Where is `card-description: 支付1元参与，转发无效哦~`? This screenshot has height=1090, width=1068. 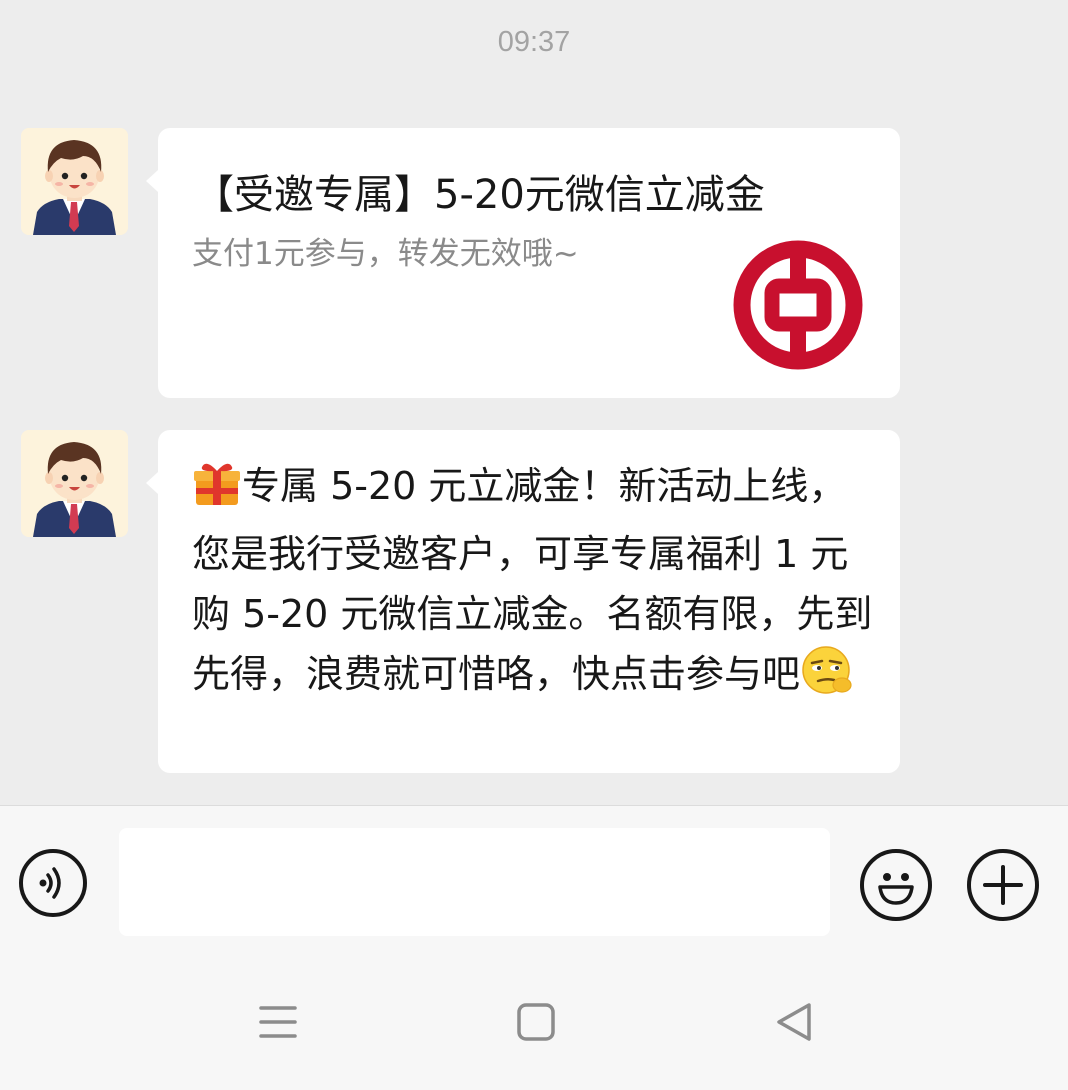 card-description: 支付1元参与，转发无效哦~ is located at coordinates (385, 254).